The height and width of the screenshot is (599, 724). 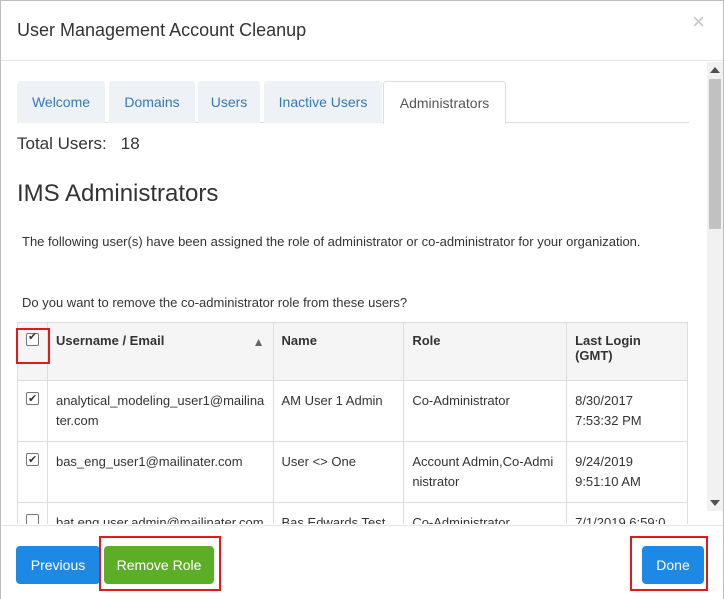 I want to click on column-header-username: Username / Email ▲, so click(x=160, y=351).